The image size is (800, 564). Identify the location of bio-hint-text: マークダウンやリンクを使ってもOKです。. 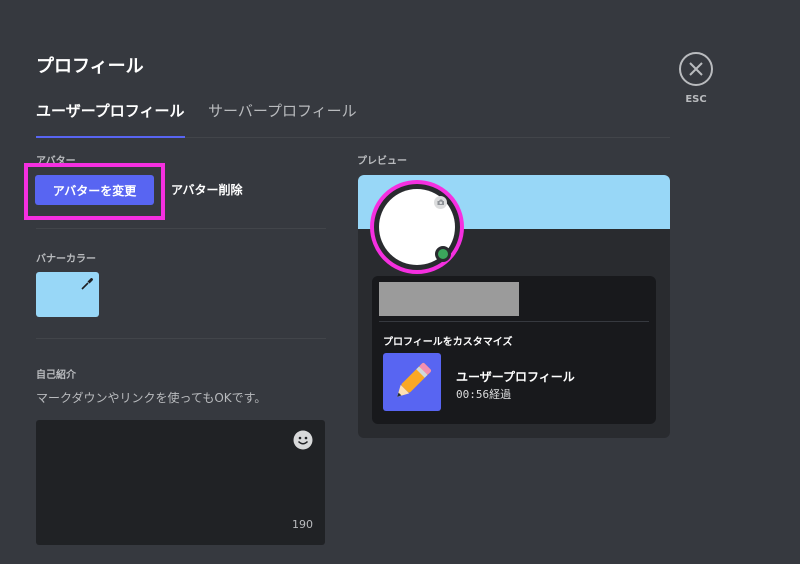
(151, 398).